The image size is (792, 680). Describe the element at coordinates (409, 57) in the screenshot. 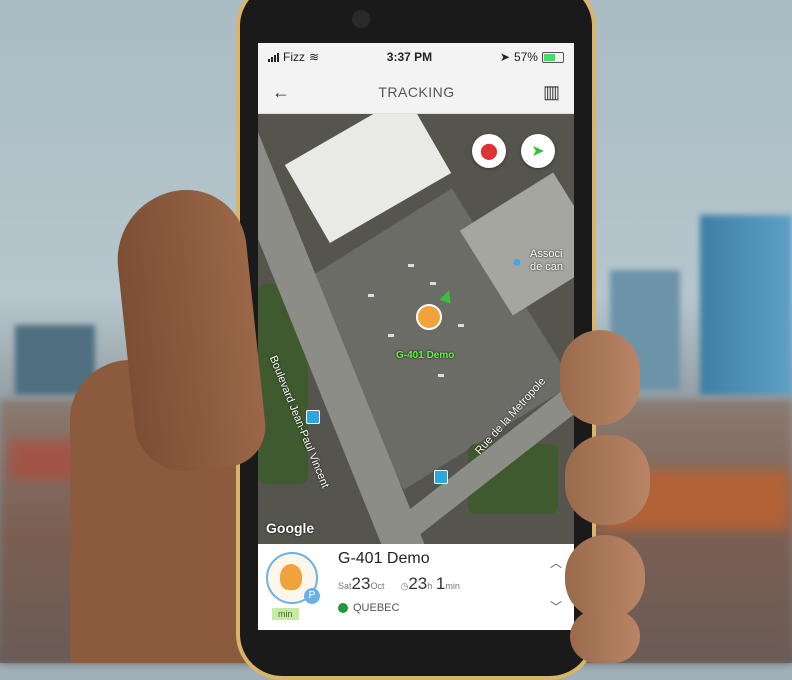

I see `status-time: 3:37 PM` at that location.